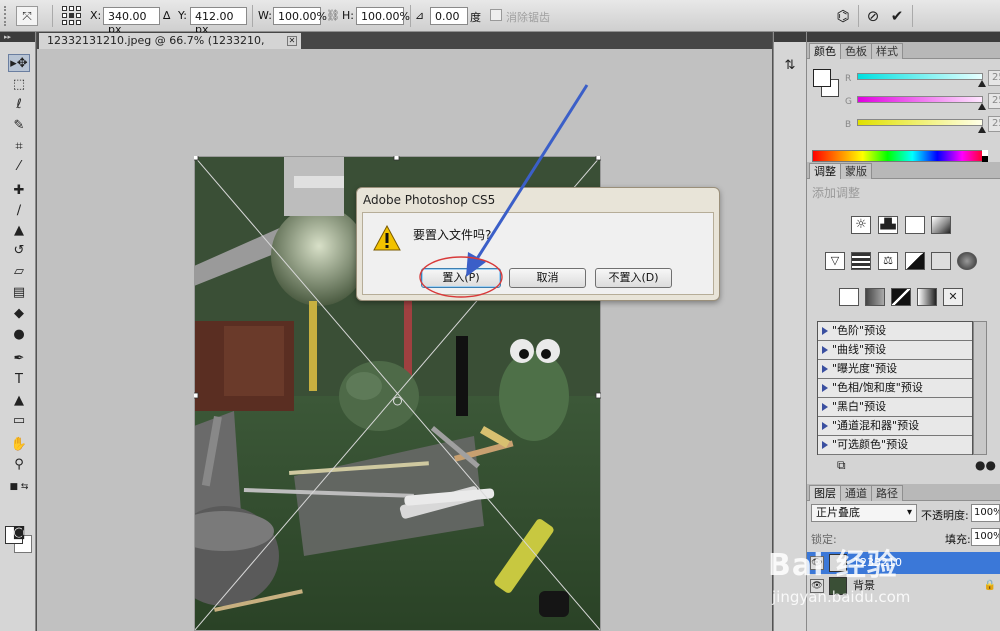  What do you see at coordinates (864, 585) in the screenshot?
I see `layer-name: 背景` at bounding box center [864, 585].